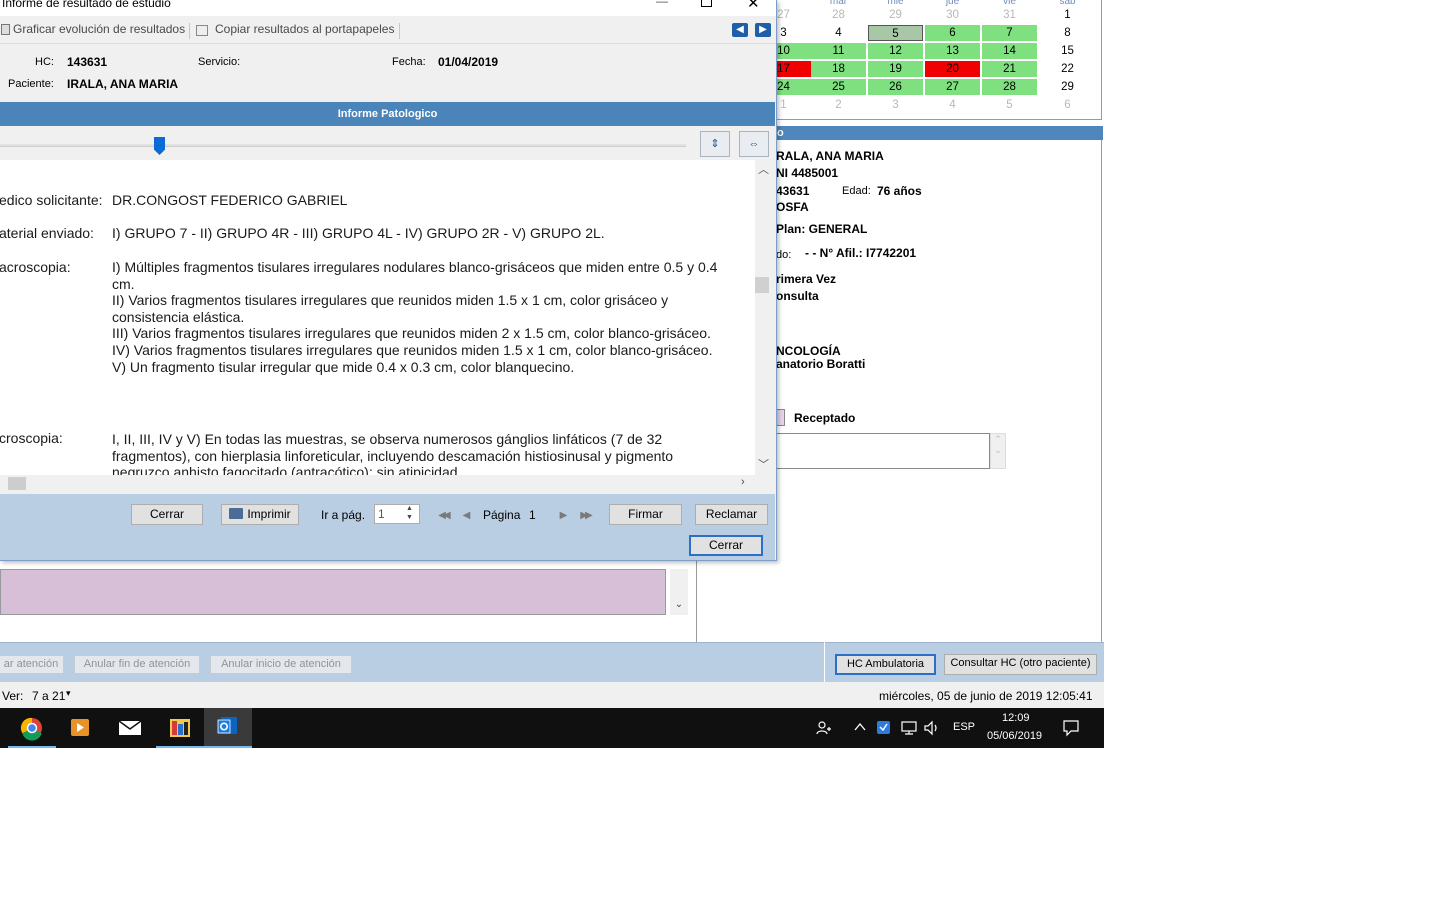 This screenshot has width=1440, height=900. Describe the element at coordinates (679, 592) in the screenshot. I see `notes-scrollbar: ⌄` at that location.